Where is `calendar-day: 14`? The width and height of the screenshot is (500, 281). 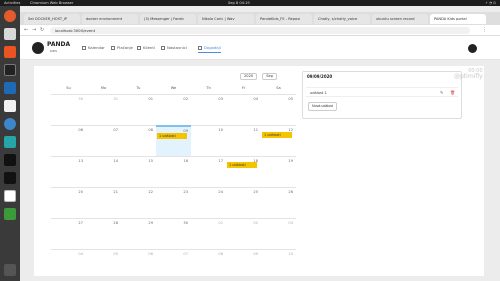
calendar-day: 14 is located at coordinates (103, 171).